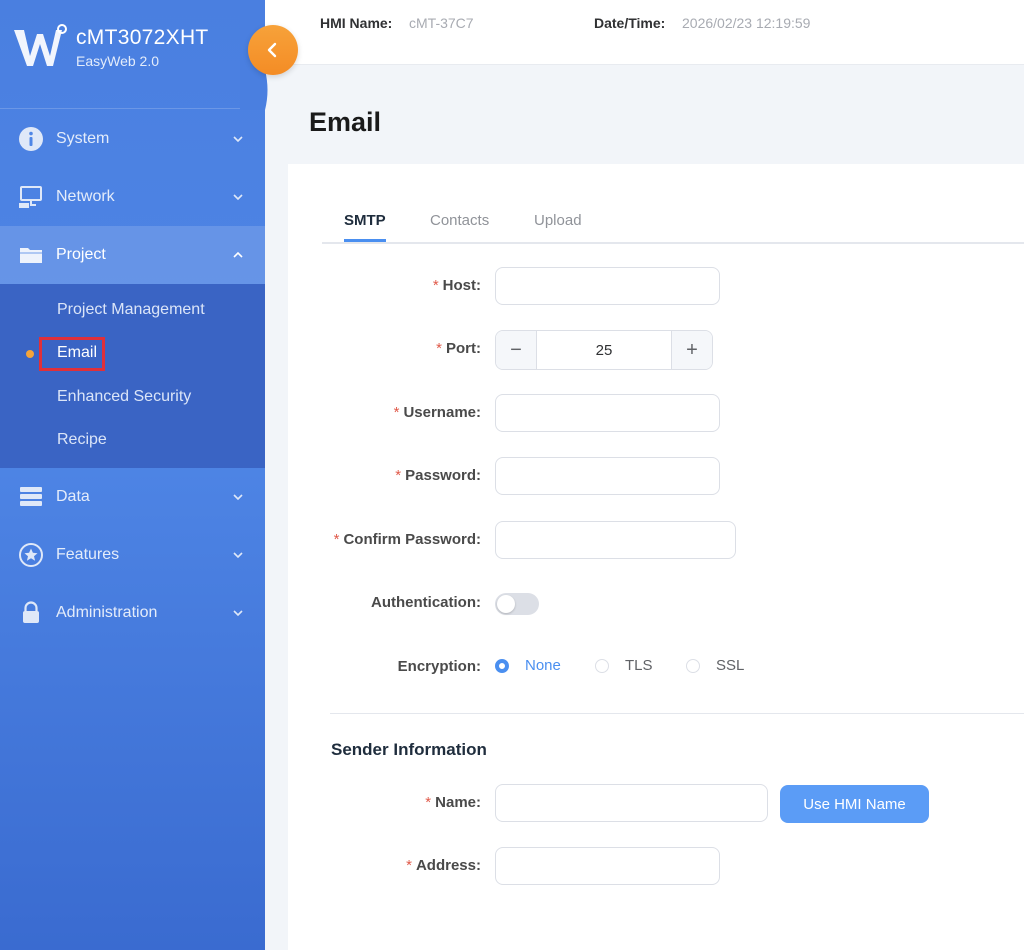 This screenshot has height=950, width=1024. What do you see at coordinates (31, 255) in the screenshot?
I see `folder-icon` at bounding box center [31, 255].